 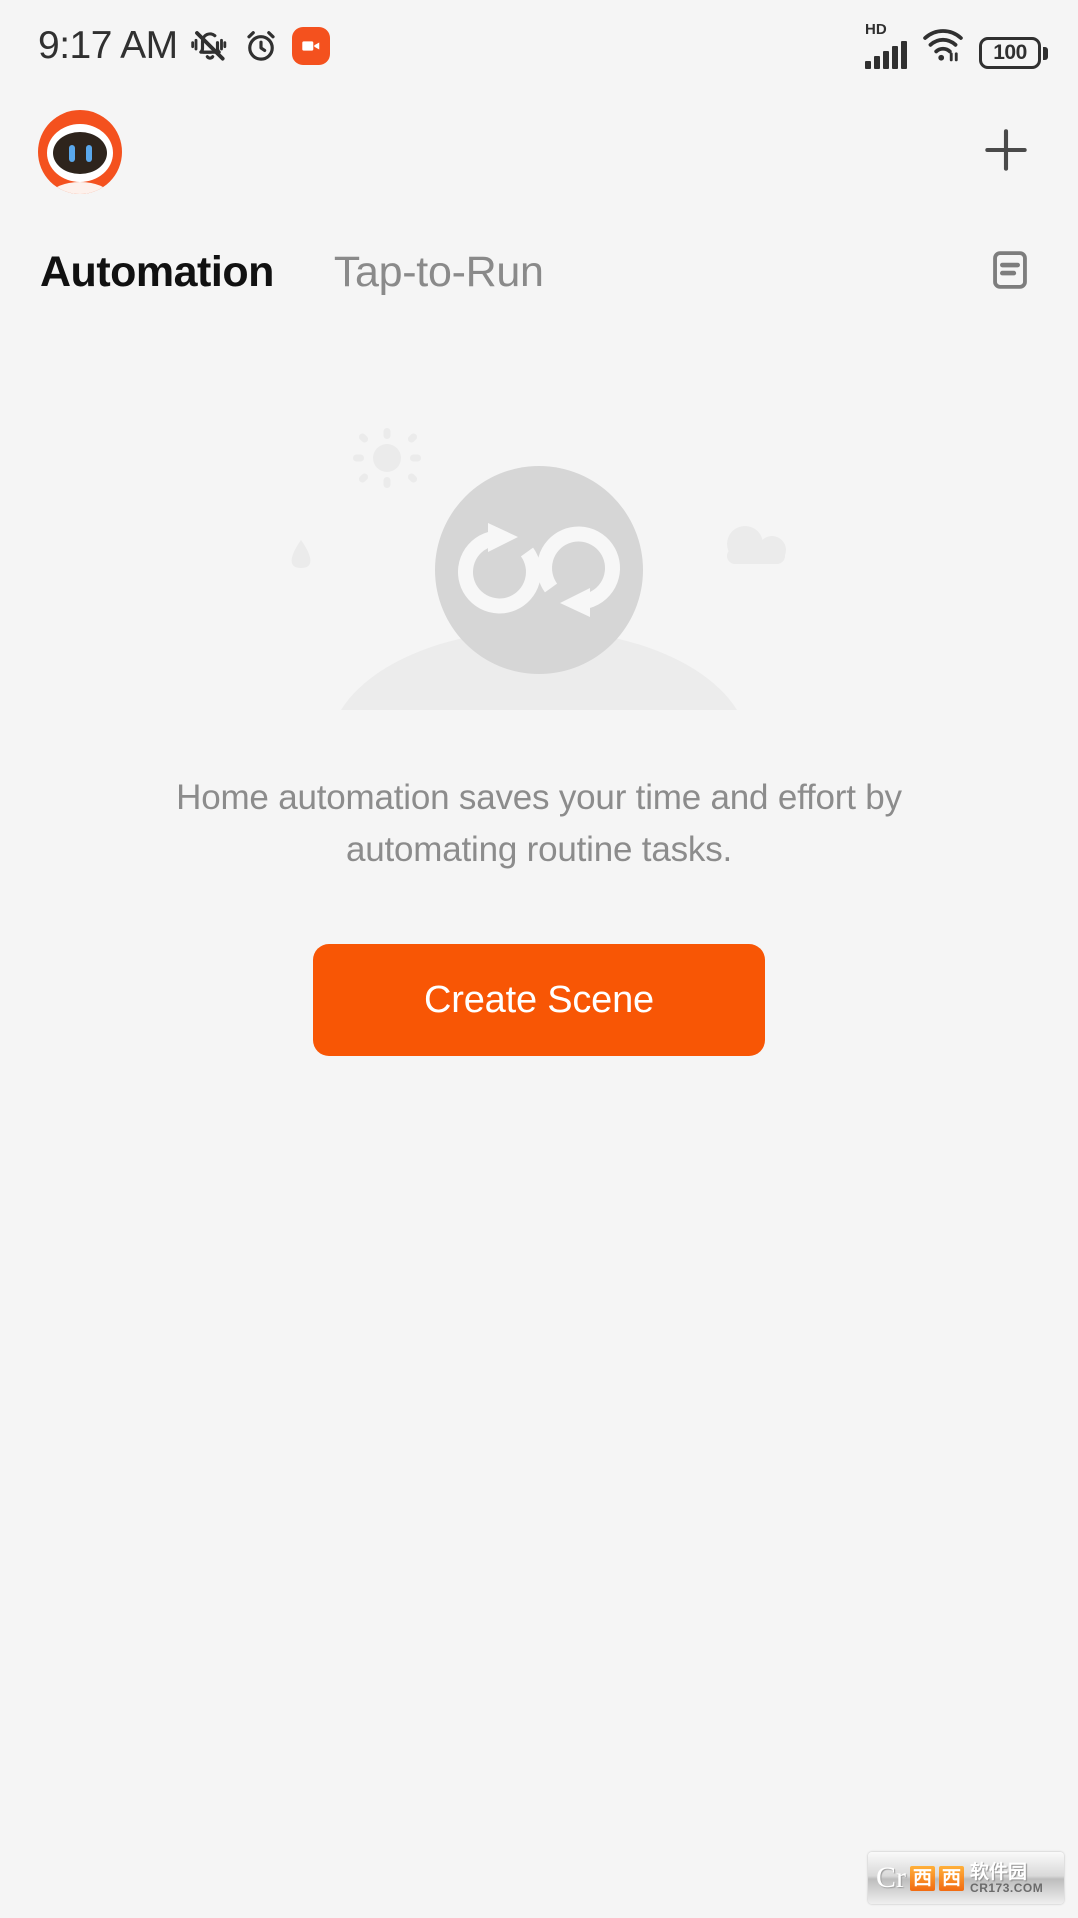 I want to click on status-bar-right: HD 100, so click(x=956, y=45).